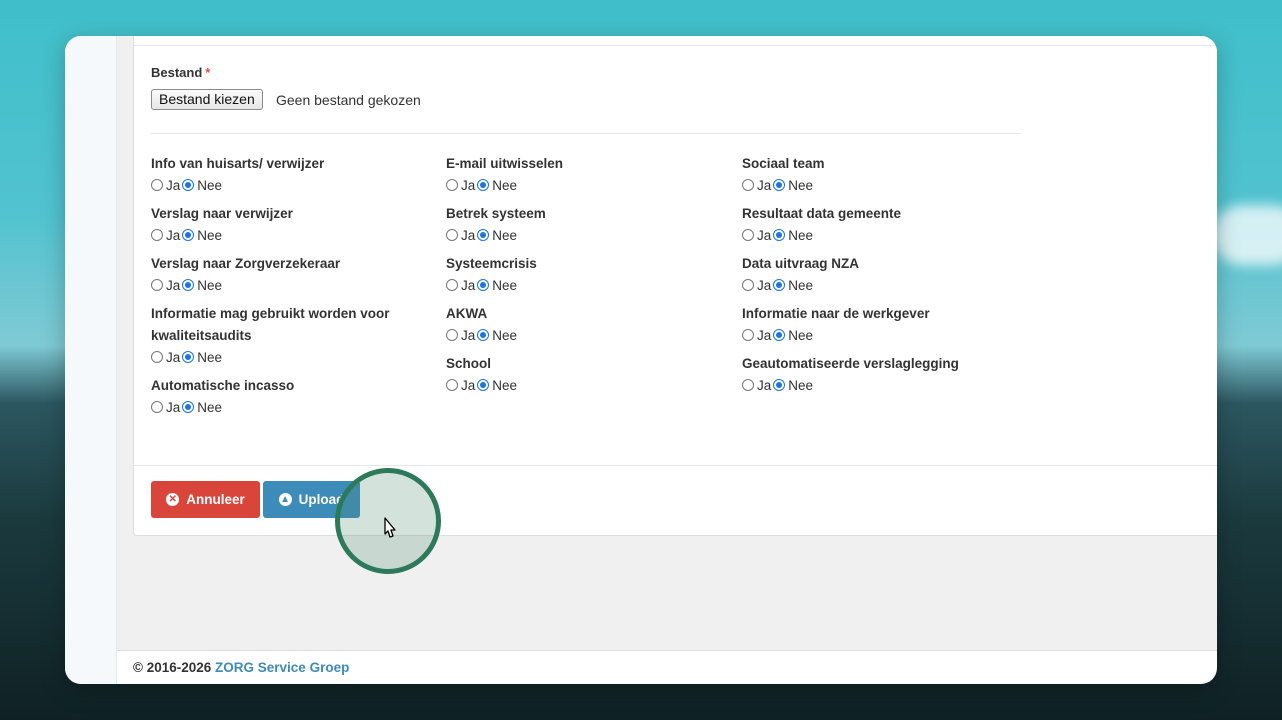  What do you see at coordinates (505, 163) in the screenshot?
I see `option-label: E-mail uitwisselen` at bounding box center [505, 163].